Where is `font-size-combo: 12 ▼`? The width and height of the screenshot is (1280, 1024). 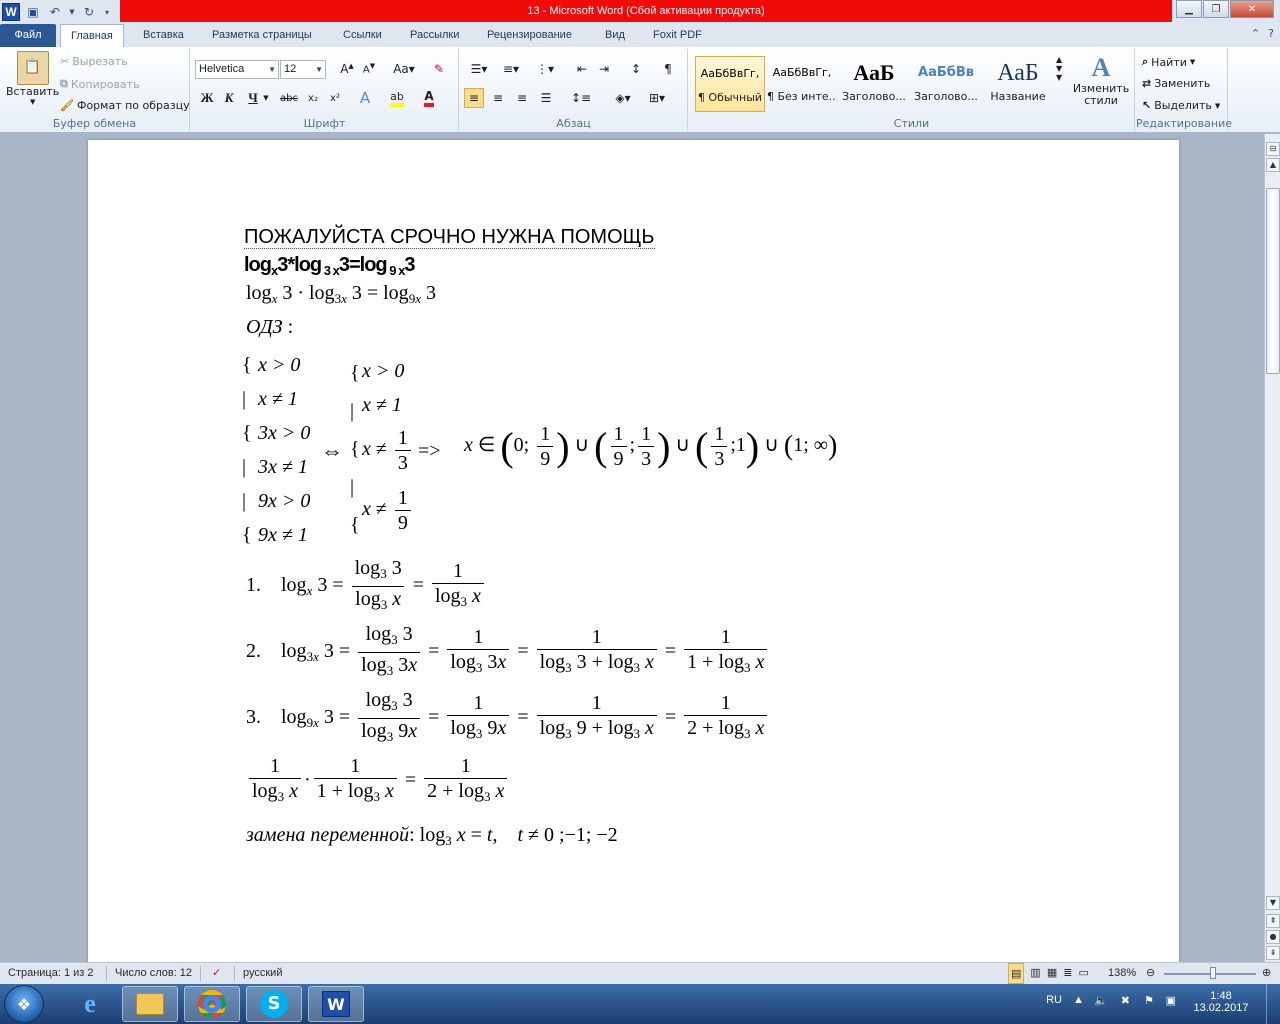
font-size-combo: 12 ▼ is located at coordinates (303, 69).